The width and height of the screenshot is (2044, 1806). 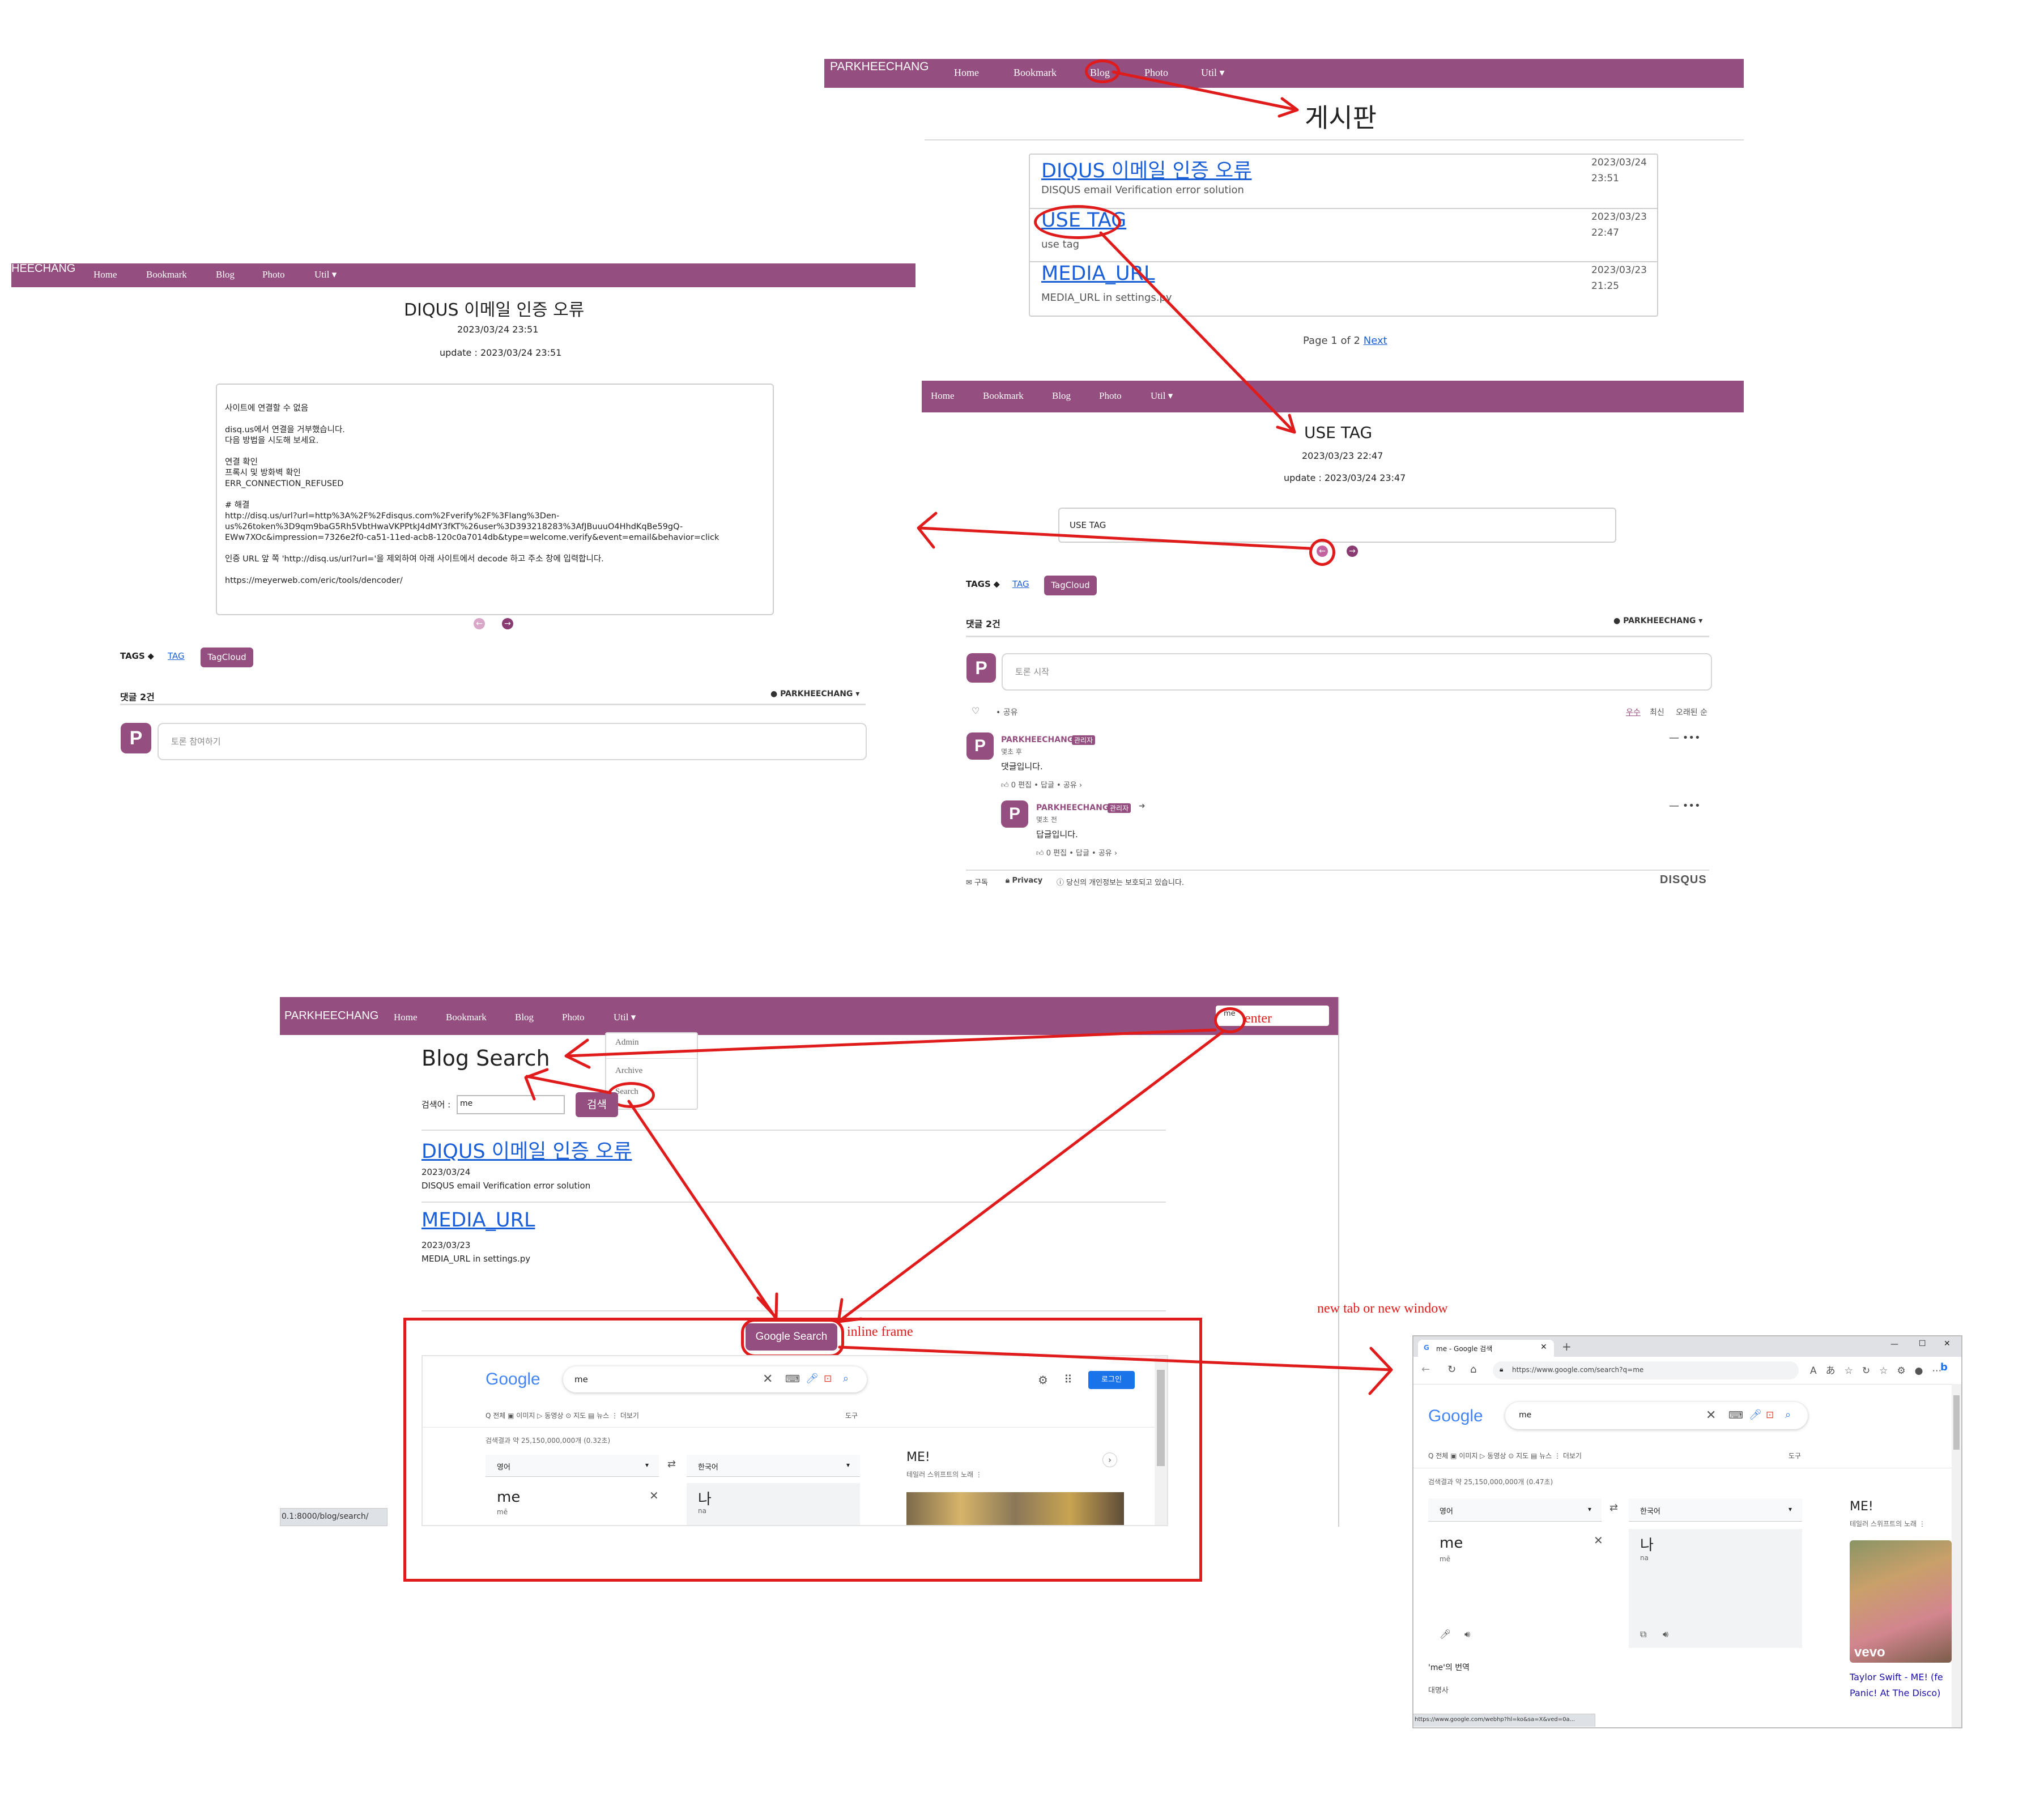 What do you see at coordinates (1922, 1524) in the screenshot?
I see `more-vert-icon: ⋮` at bounding box center [1922, 1524].